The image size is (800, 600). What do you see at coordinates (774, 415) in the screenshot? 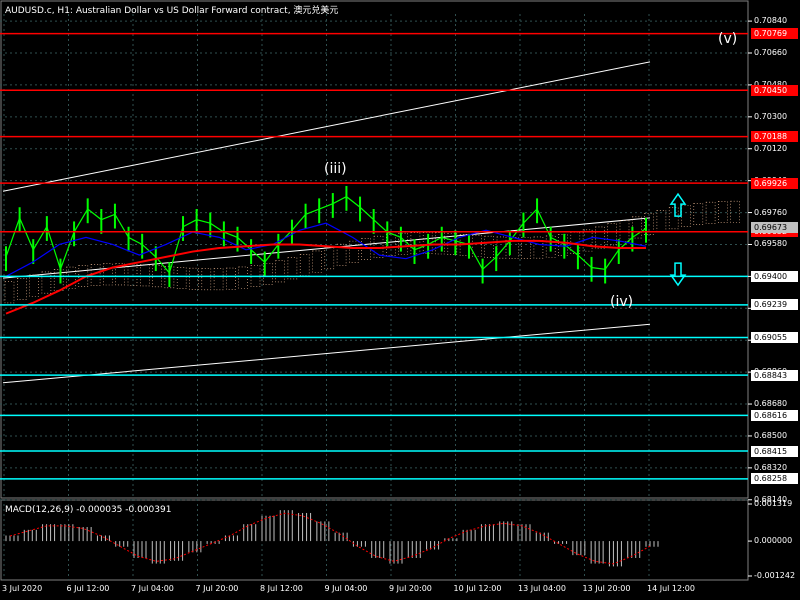
I see `support-price-label: 0.68616` at bounding box center [774, 415].